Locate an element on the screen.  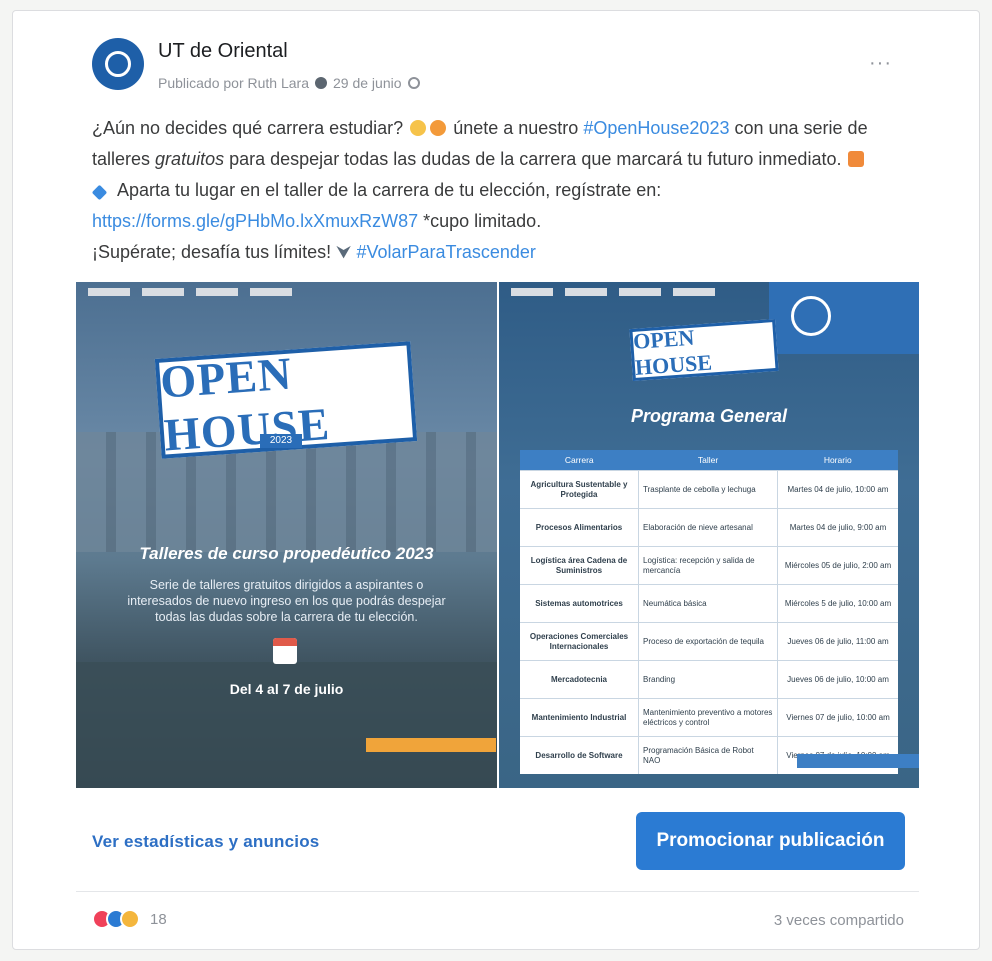
smile-emoji-icon is located at coordinates (438, 128).